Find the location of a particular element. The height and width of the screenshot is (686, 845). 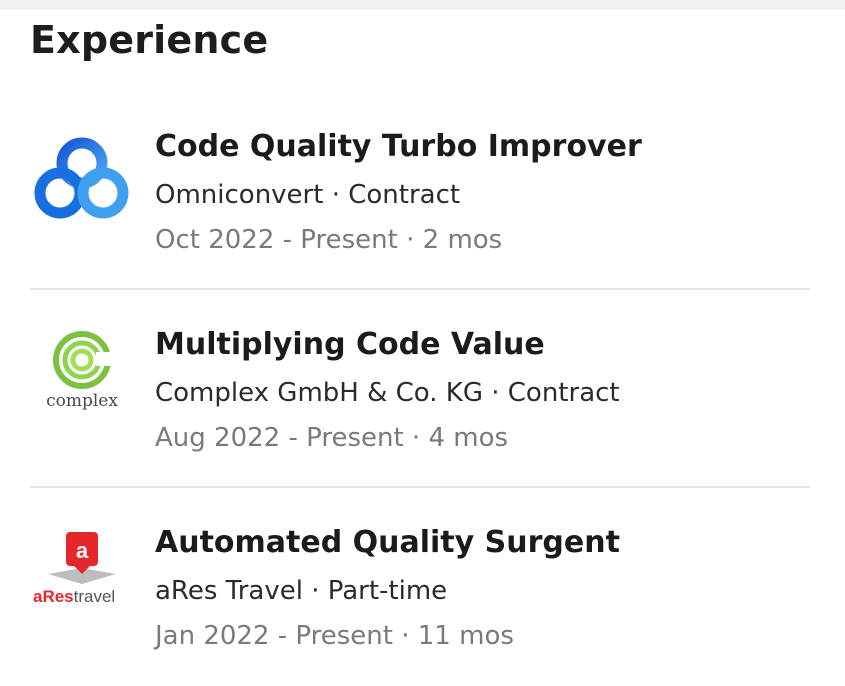

experience-dates: Oct 2022 - Present · 2 mos is located at coordinates (329, 240).